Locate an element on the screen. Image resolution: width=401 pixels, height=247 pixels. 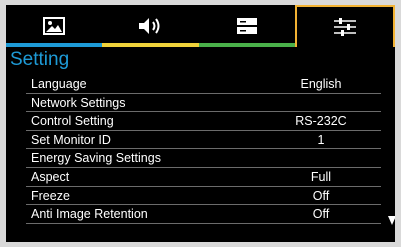
sliders-icon is located at coordinates (344, 27).